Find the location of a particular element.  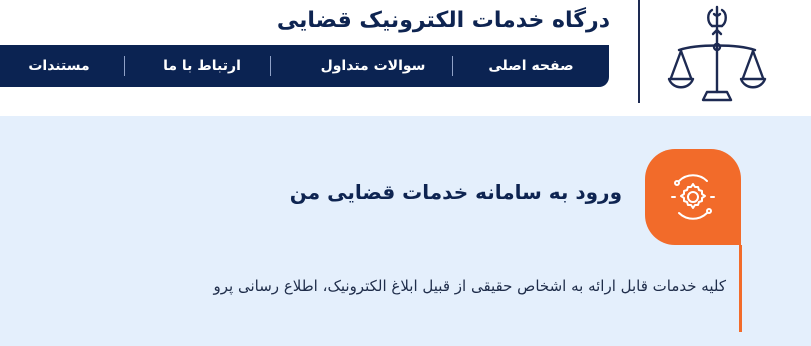

nav-item-documents: مستندات is located at coordinates (59, 66).